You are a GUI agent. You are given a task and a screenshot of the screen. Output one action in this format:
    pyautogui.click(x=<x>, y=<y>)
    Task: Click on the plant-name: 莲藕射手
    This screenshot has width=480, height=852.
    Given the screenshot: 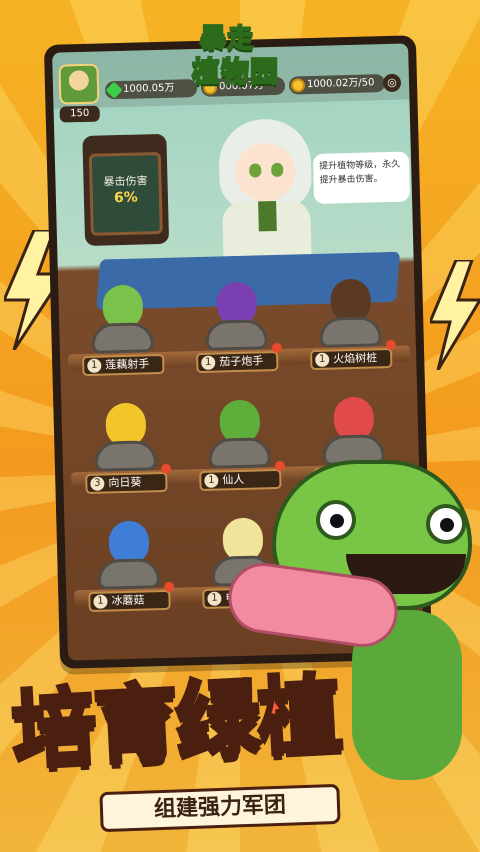 What is the action you would take?
    pyautogui.click(x=127, y=364)
    